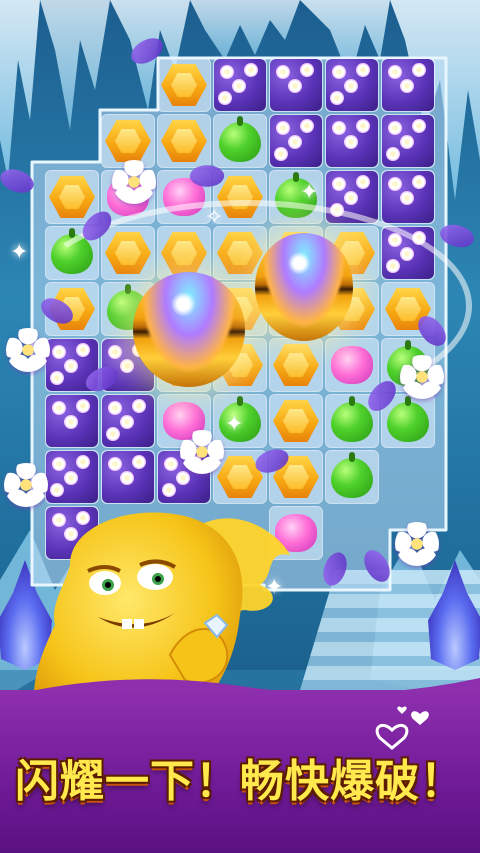 The width and height of the screenshot is (480, 853). I want to click on slogan-text: 闪耀一下！畅快爆破！, so click(240, 781).